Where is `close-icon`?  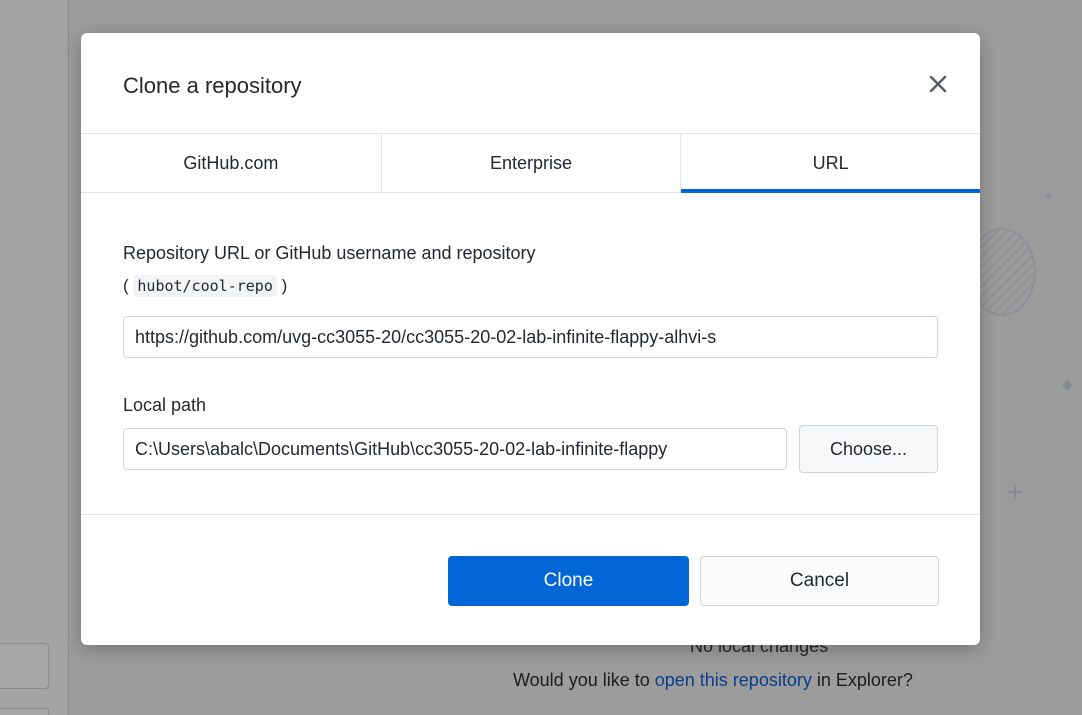 close-icon is located at coordinates (938, 84).